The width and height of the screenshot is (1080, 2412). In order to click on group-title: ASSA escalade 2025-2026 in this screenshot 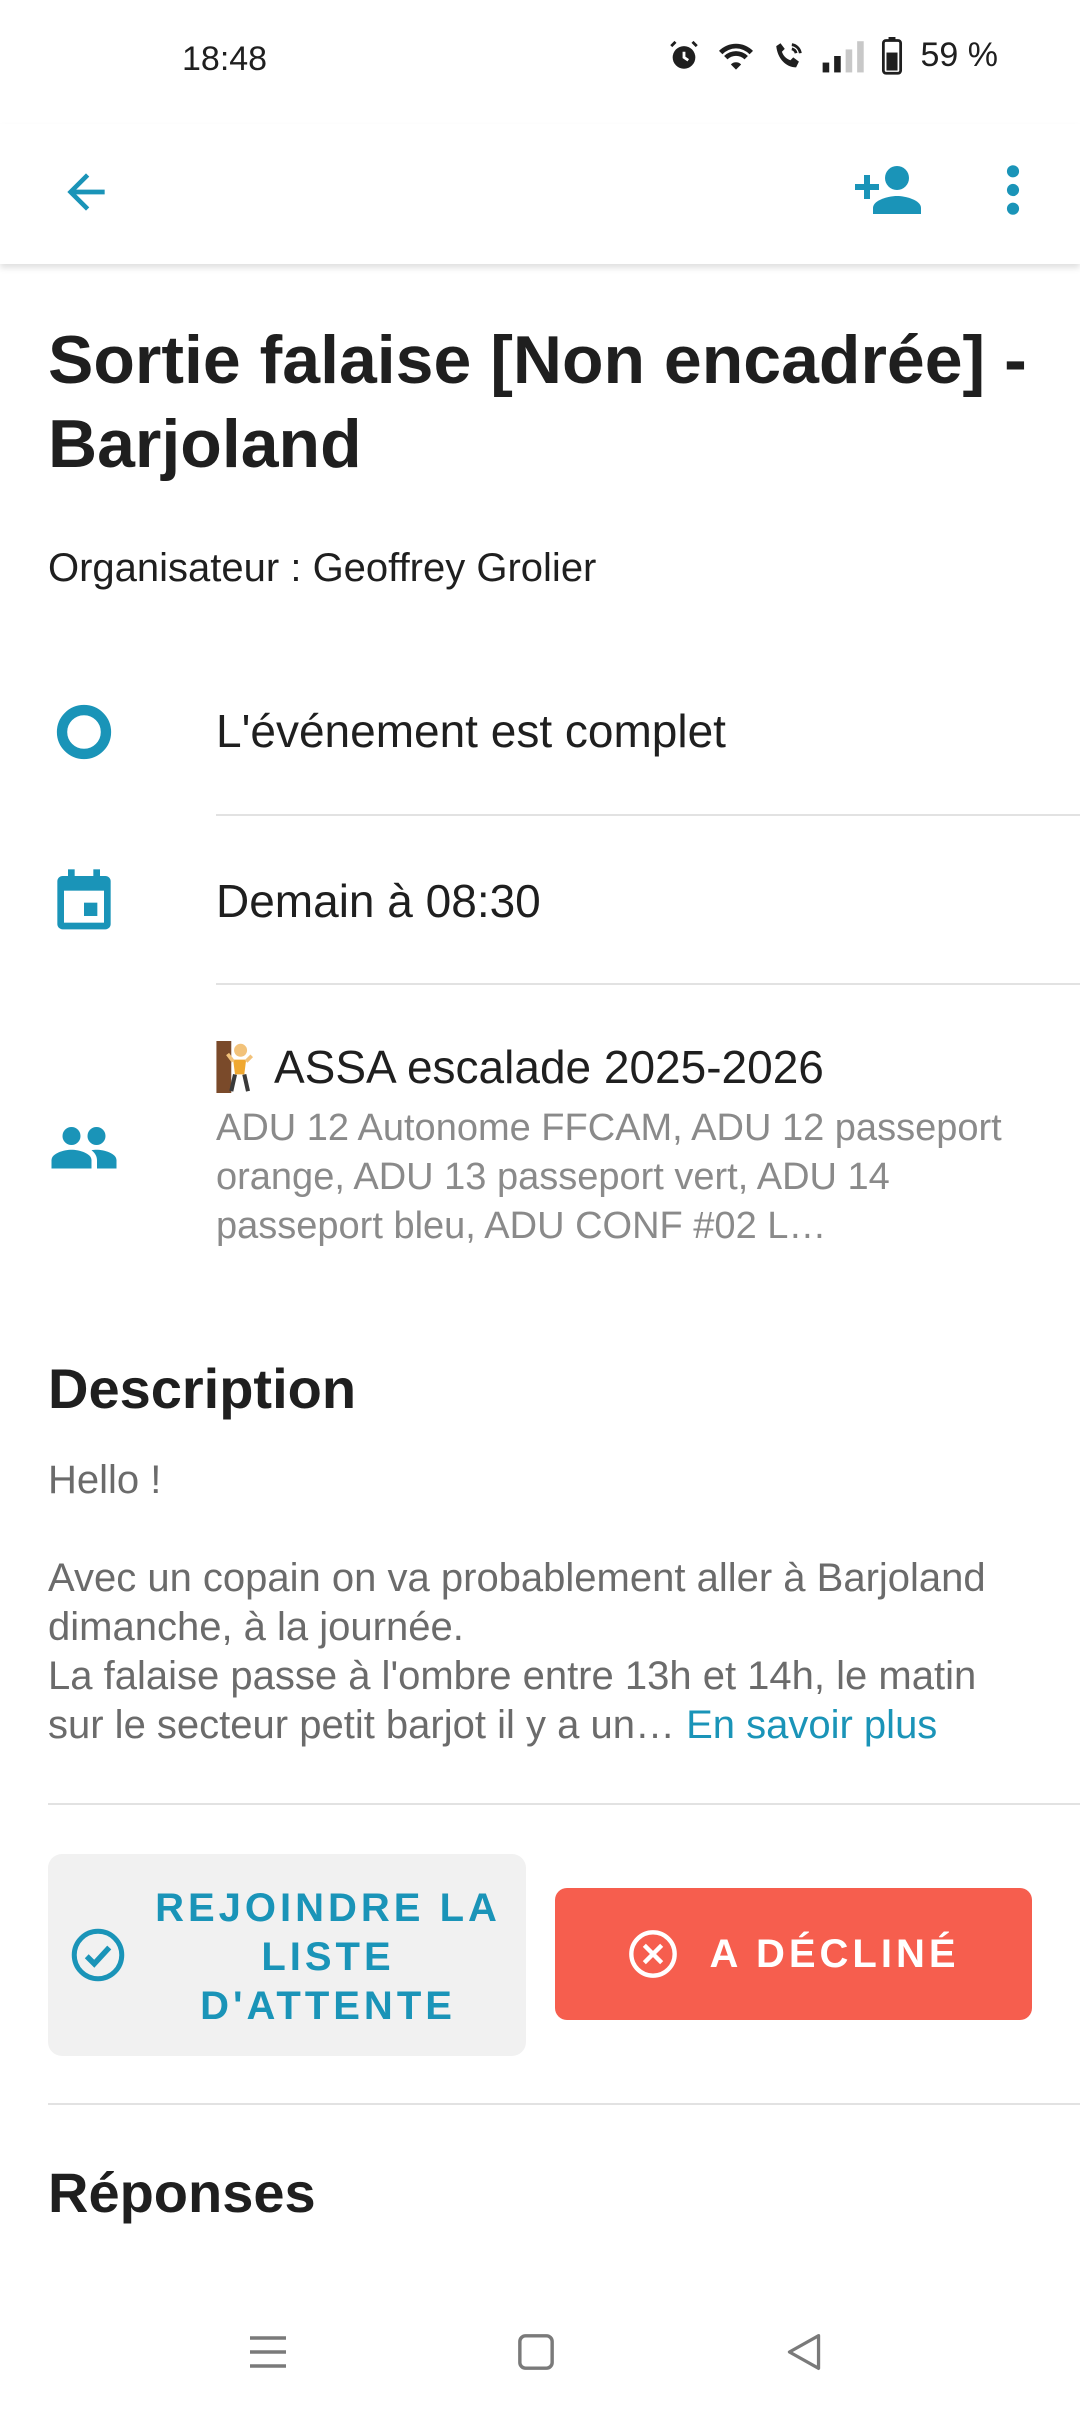, I will do `click(520, 1067)`.